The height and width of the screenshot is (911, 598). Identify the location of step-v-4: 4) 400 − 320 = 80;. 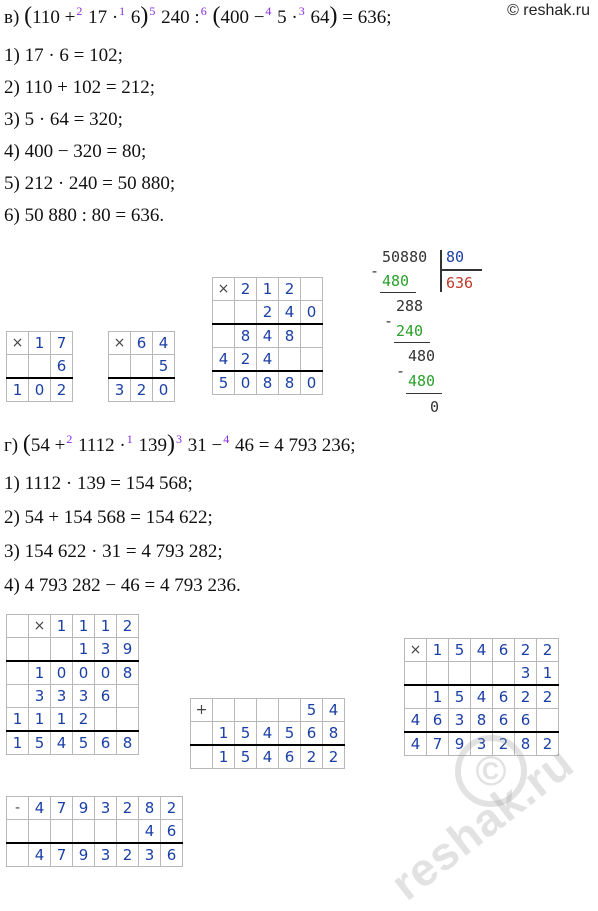
(75, 151).